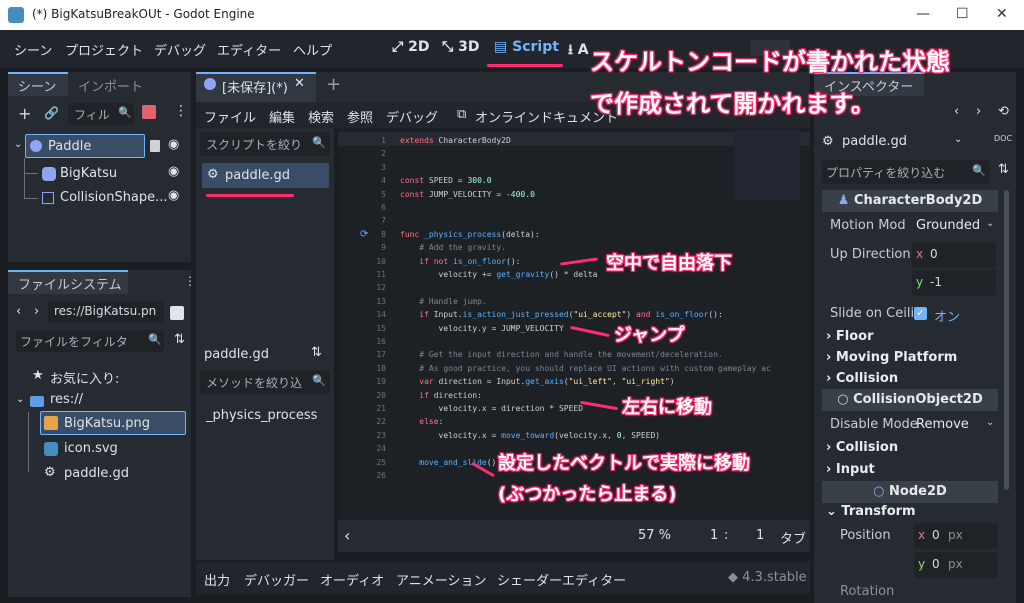 This screenshot has width=1024, height=603. Describe the element at coordinates (906, 172) in the screenshot. I see `property-filter-input: プロパティを絞り込む 🔍` at that location.